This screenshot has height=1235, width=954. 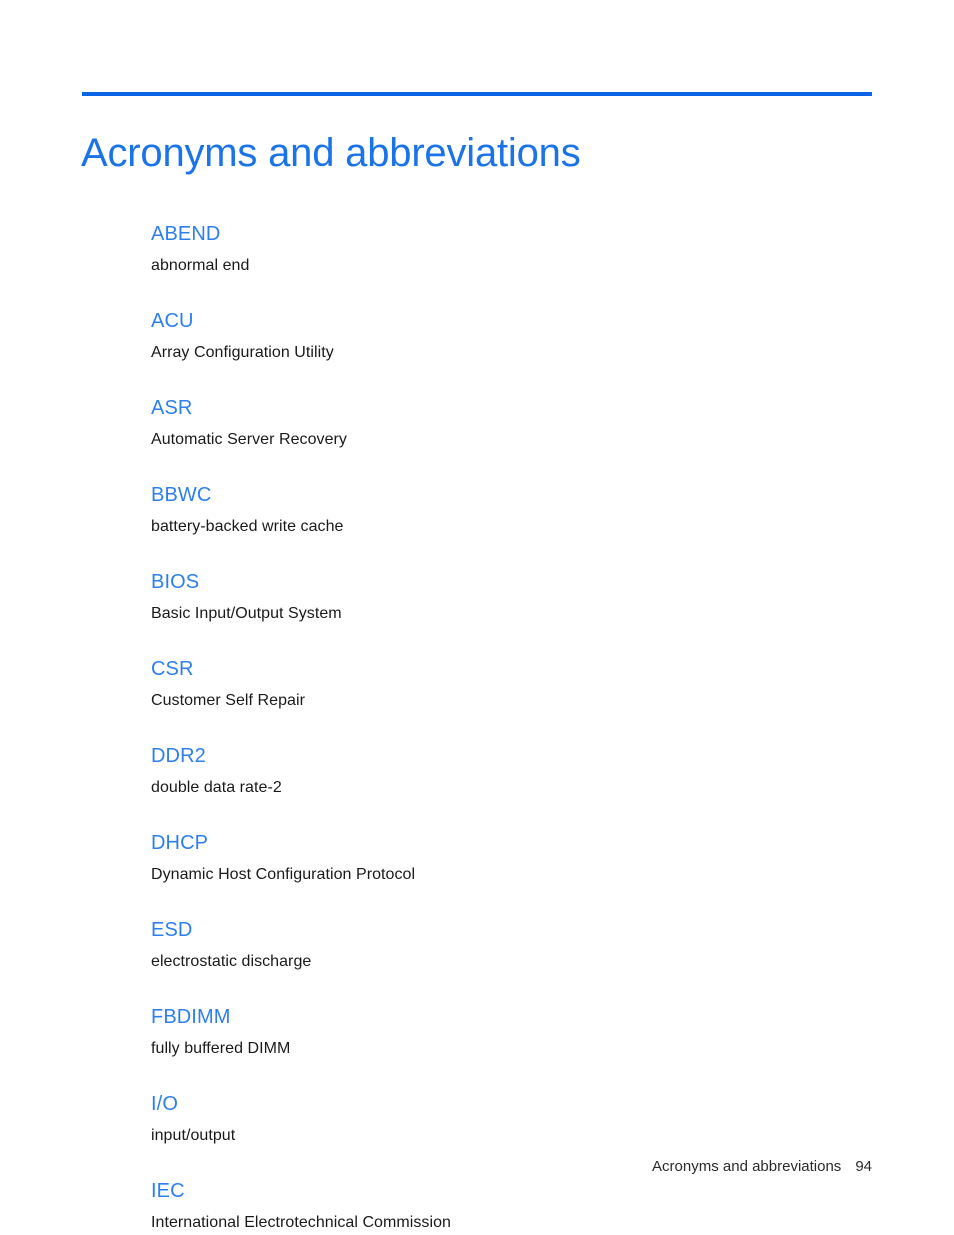 What do you see at coordinates (193, 1135) in the screenshot?
I see `glossary-definition: input/output` at bounding box center [193, 1135].